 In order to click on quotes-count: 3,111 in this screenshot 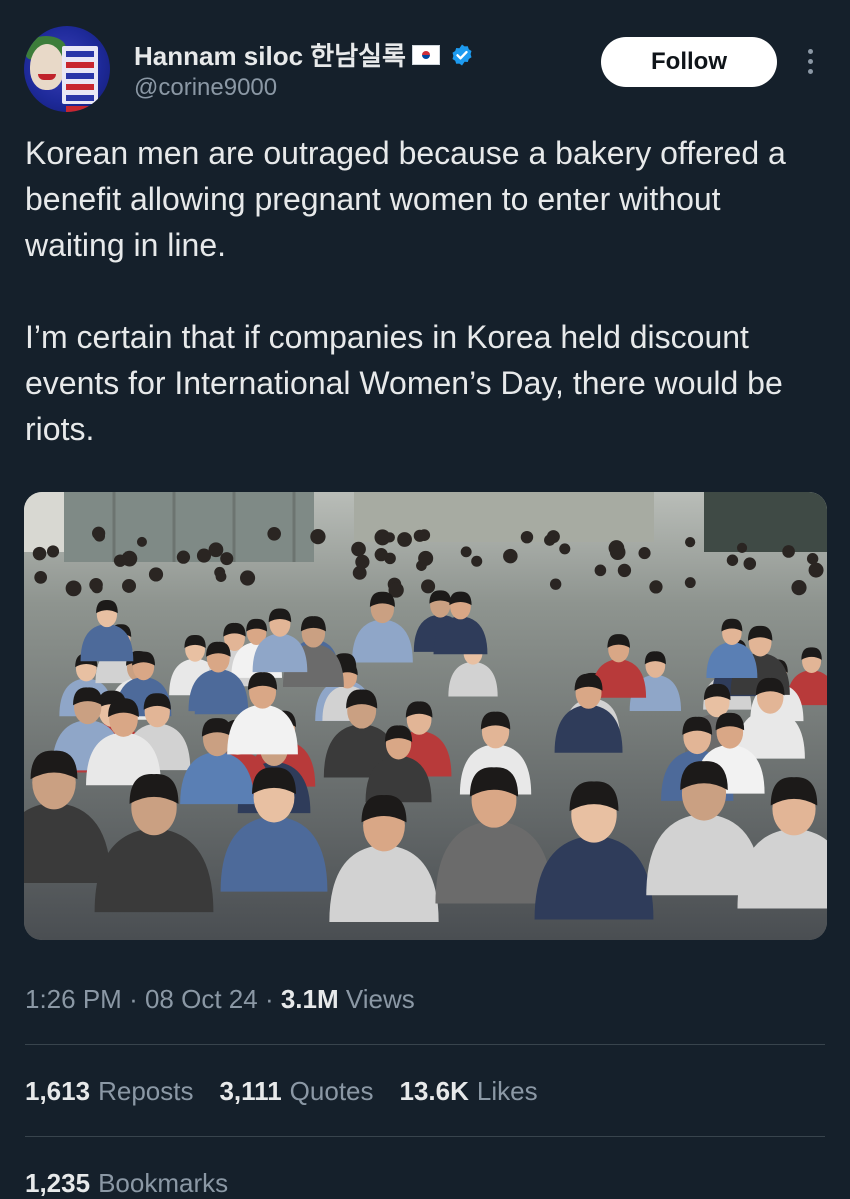, I will do `click(250, 1091)`.